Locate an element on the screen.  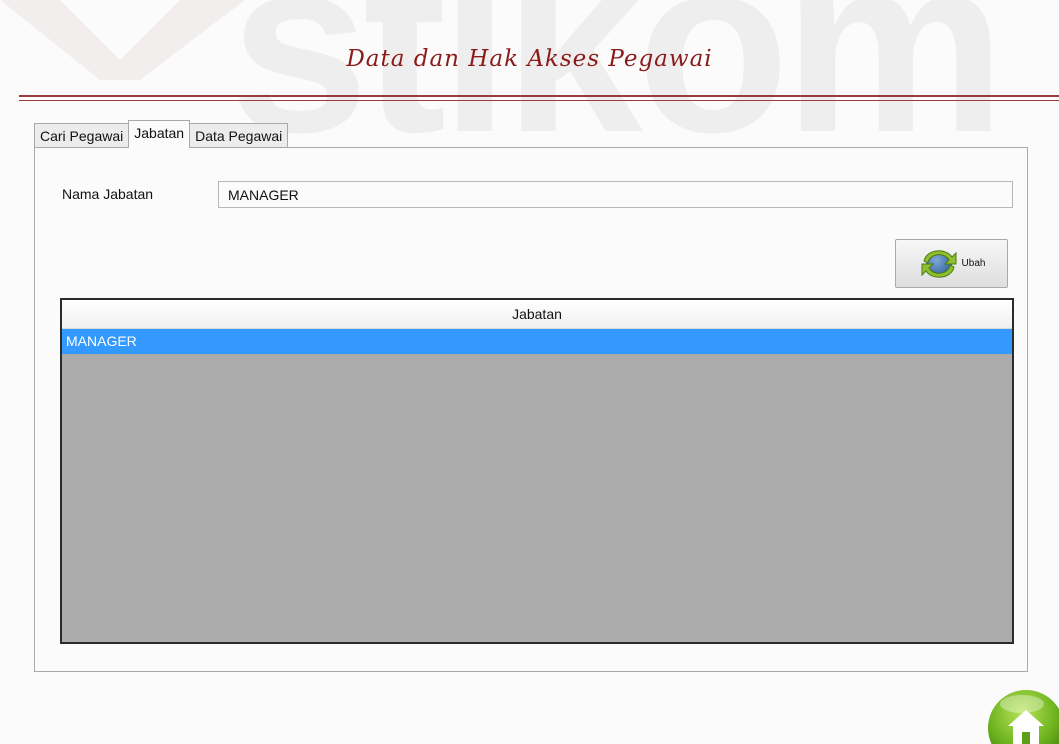
table-row: MANAGER is located at coordinates (537, 341).